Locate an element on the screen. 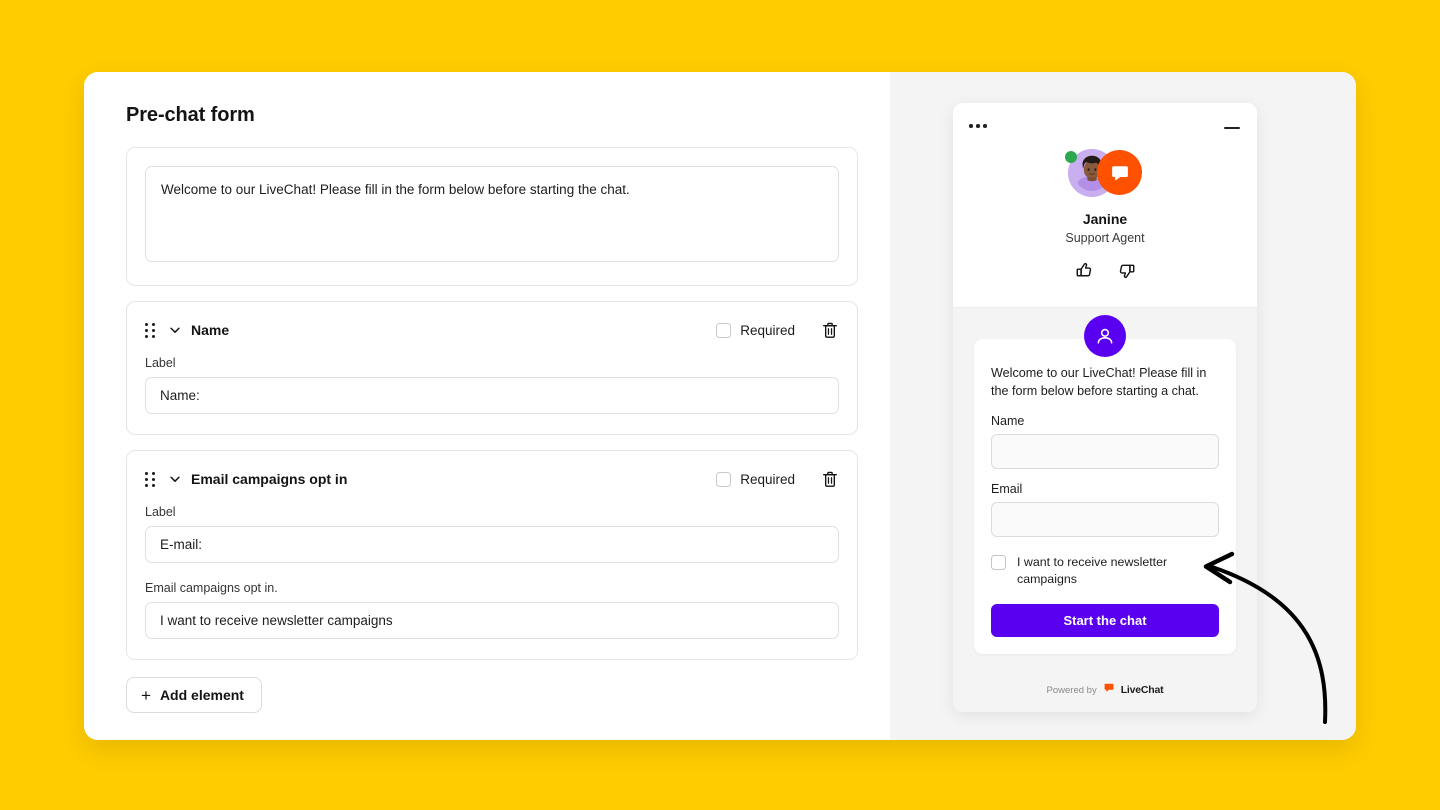  welcome-message-textarea is located at coordinates (492, 214).